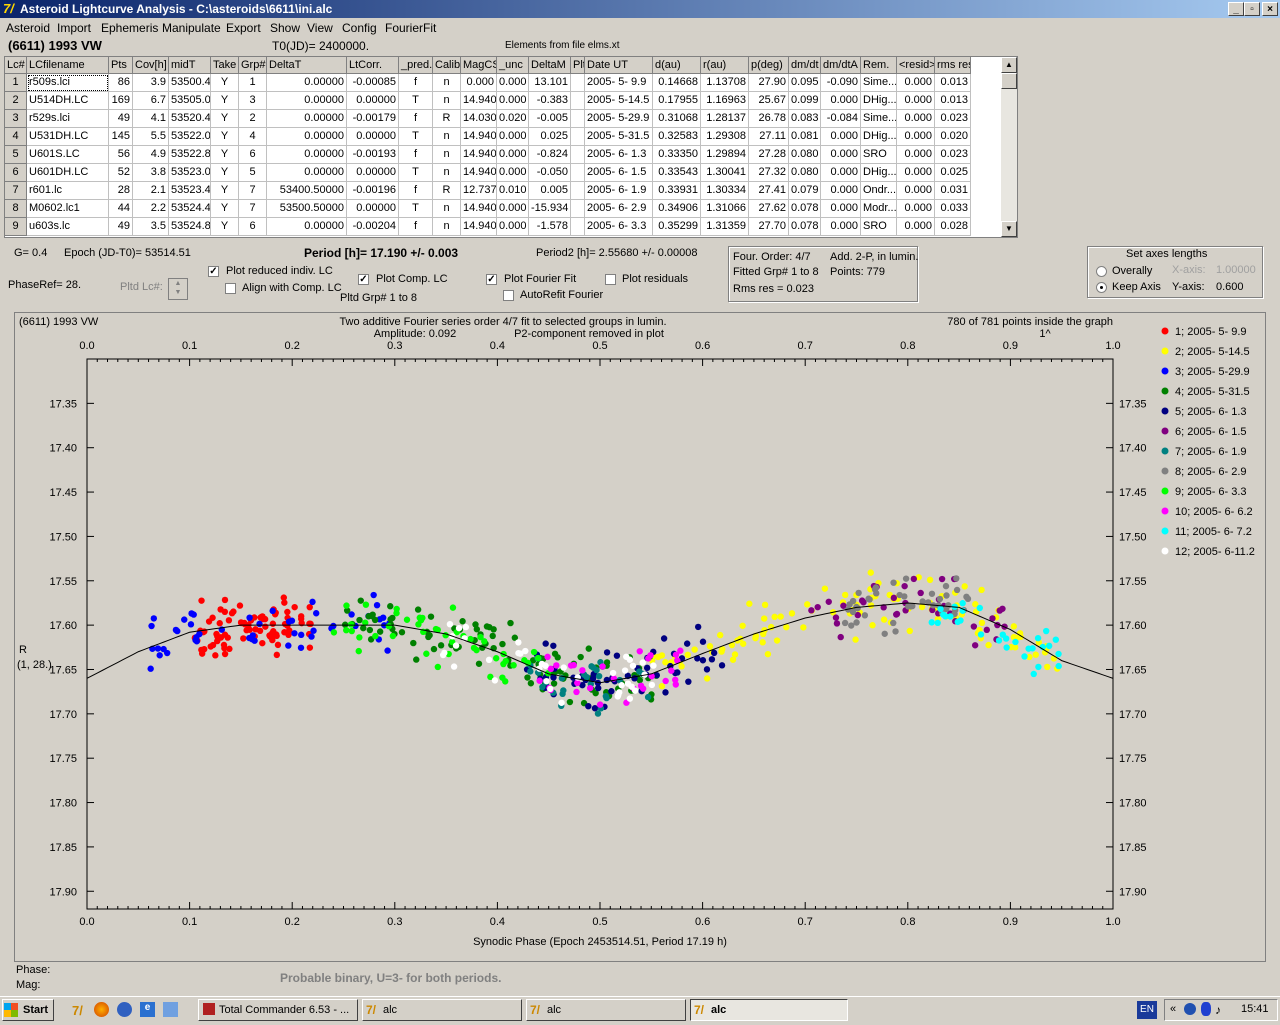  Describe the element at coordinates (769, 173) in the screenshot. I see `table-cell: 27.32` at that location.